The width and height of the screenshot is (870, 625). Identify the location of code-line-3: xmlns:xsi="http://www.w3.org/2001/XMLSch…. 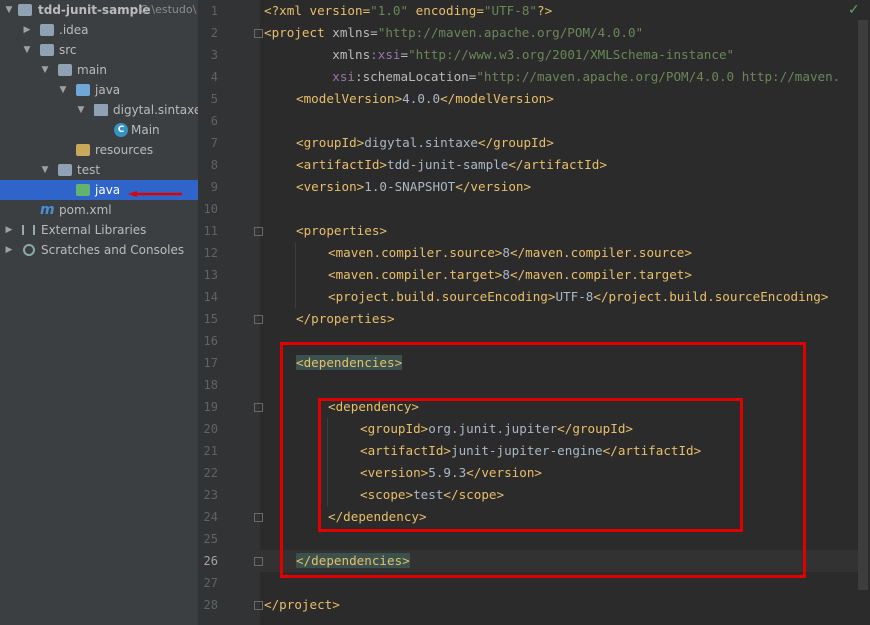
(499, 55).